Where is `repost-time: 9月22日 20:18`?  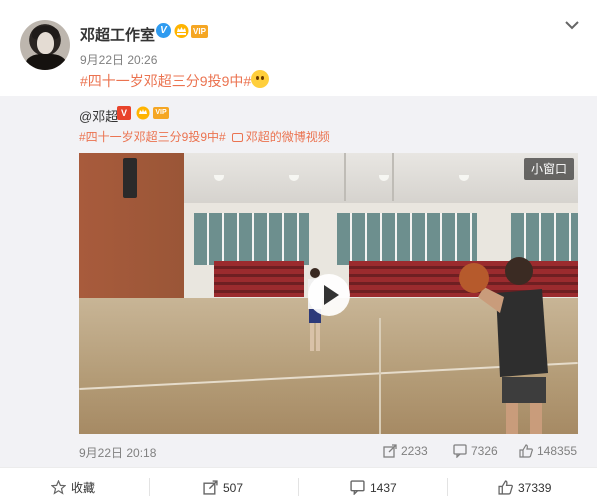 repost-time: 9月22日 20:18 is located at coordinates (117, 452).